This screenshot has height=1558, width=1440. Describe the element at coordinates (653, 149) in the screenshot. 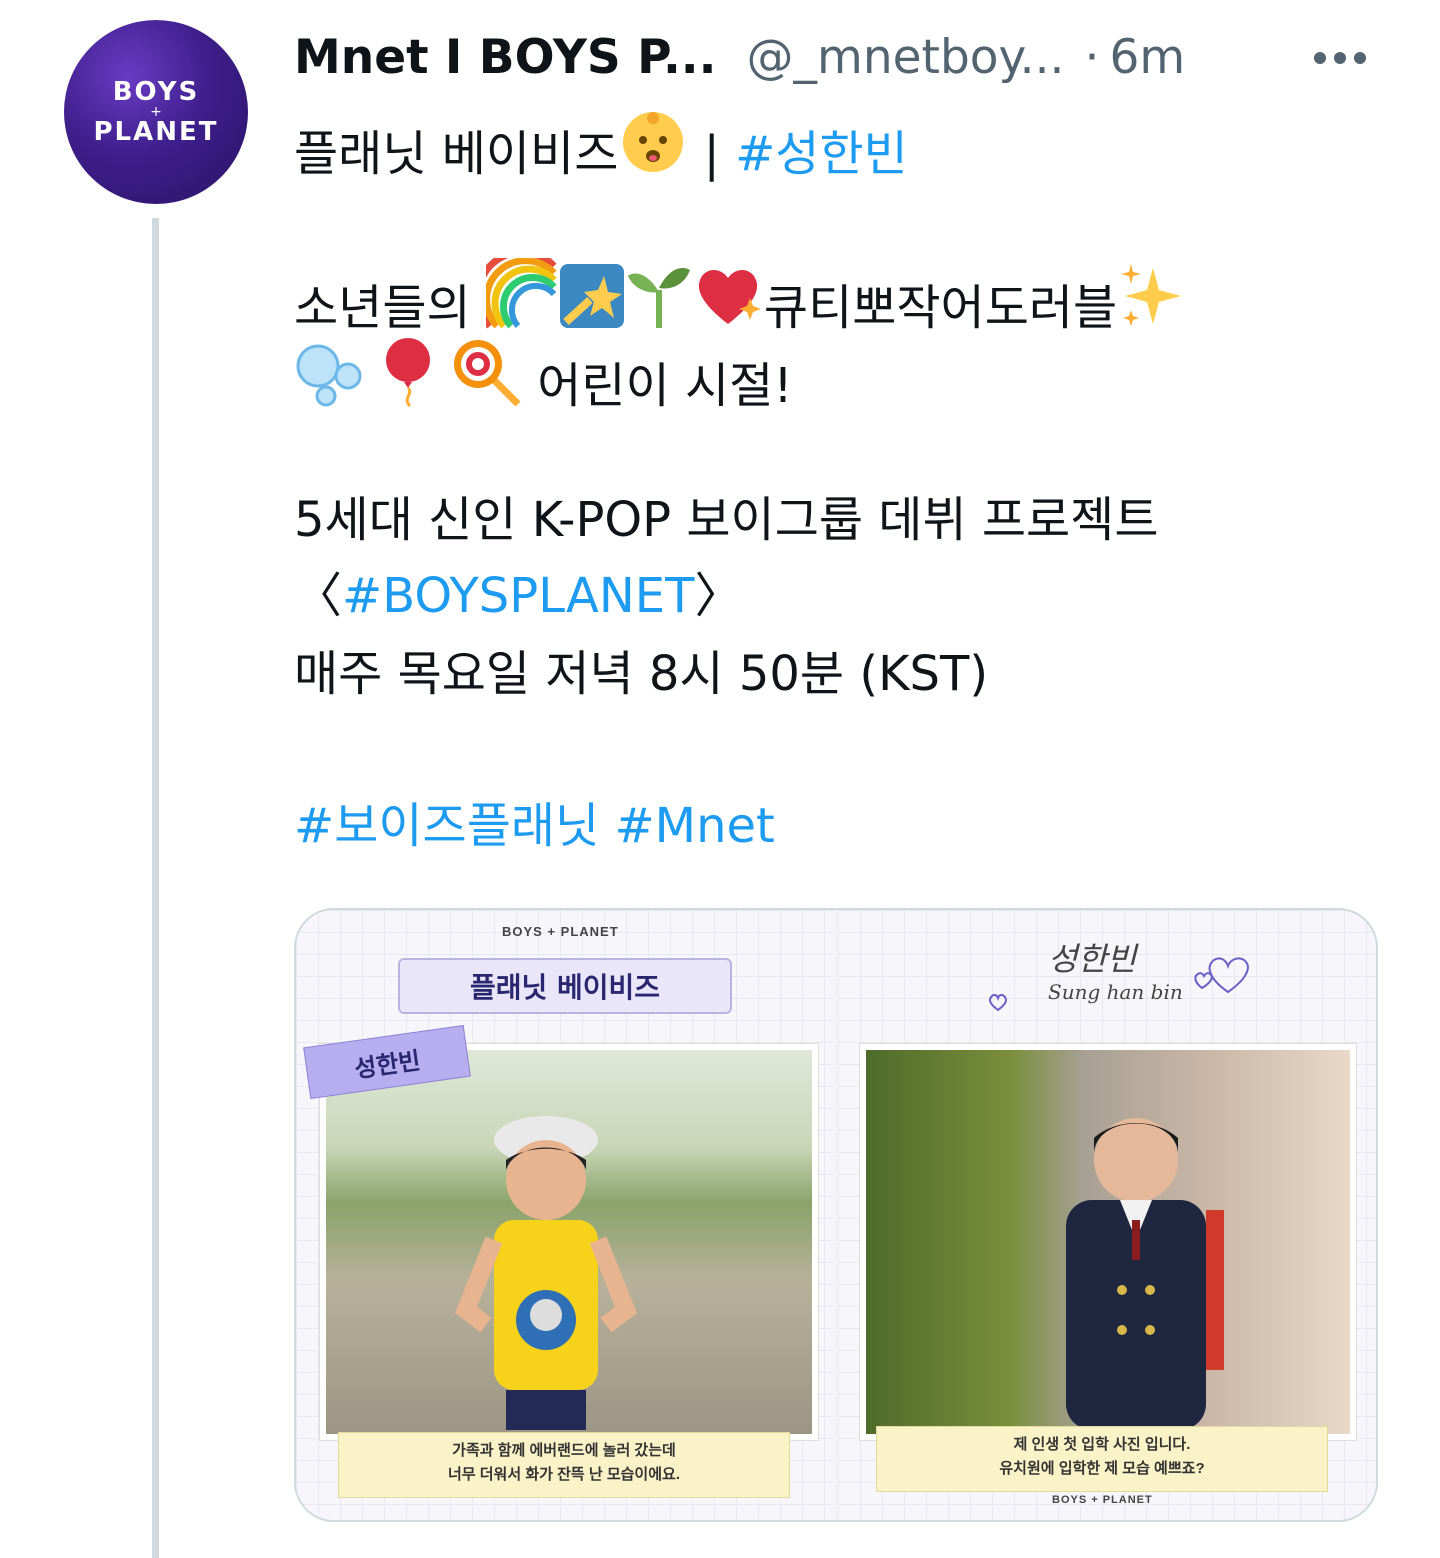

I see `baby-icon` at that location.